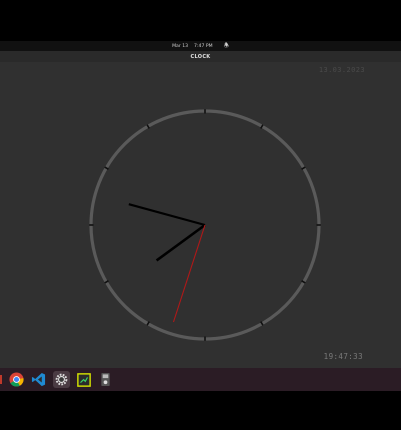 This screenshot has height=430, width=401. What do you see at coordinates (1, 379) in the screenshot?
I see `dock-edge-indicator` at bounding box center [1, 379].